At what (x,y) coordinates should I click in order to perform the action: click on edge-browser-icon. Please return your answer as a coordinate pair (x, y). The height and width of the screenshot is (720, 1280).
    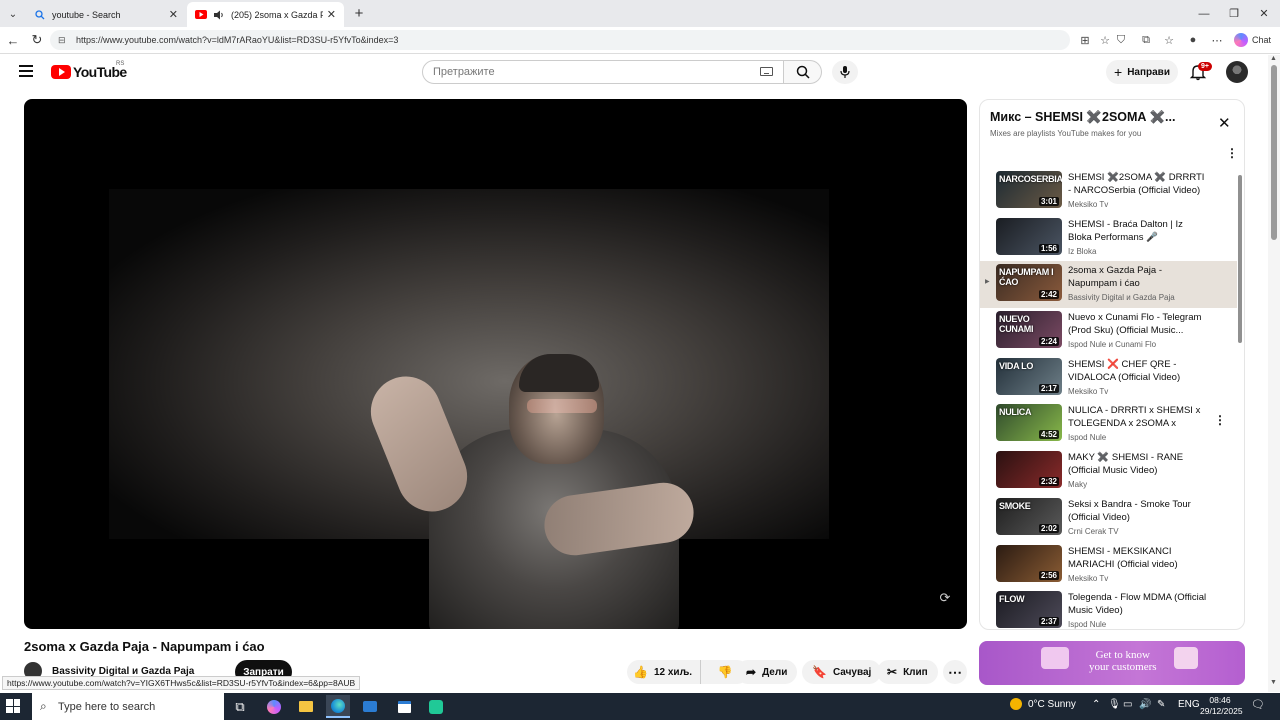
    Looking at the image, I should click on (338, 706).